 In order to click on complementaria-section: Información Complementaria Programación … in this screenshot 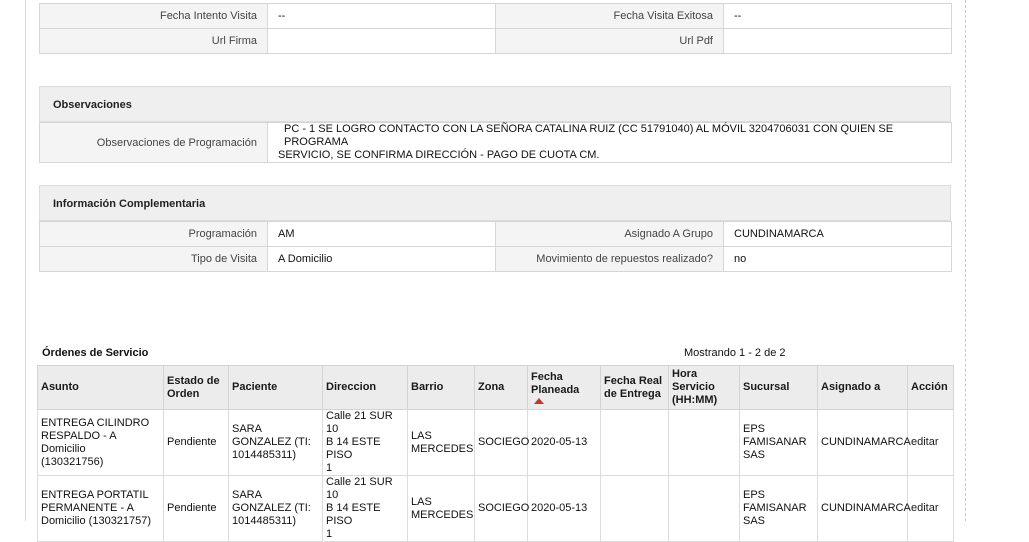, I will do `click(495, 228)`.